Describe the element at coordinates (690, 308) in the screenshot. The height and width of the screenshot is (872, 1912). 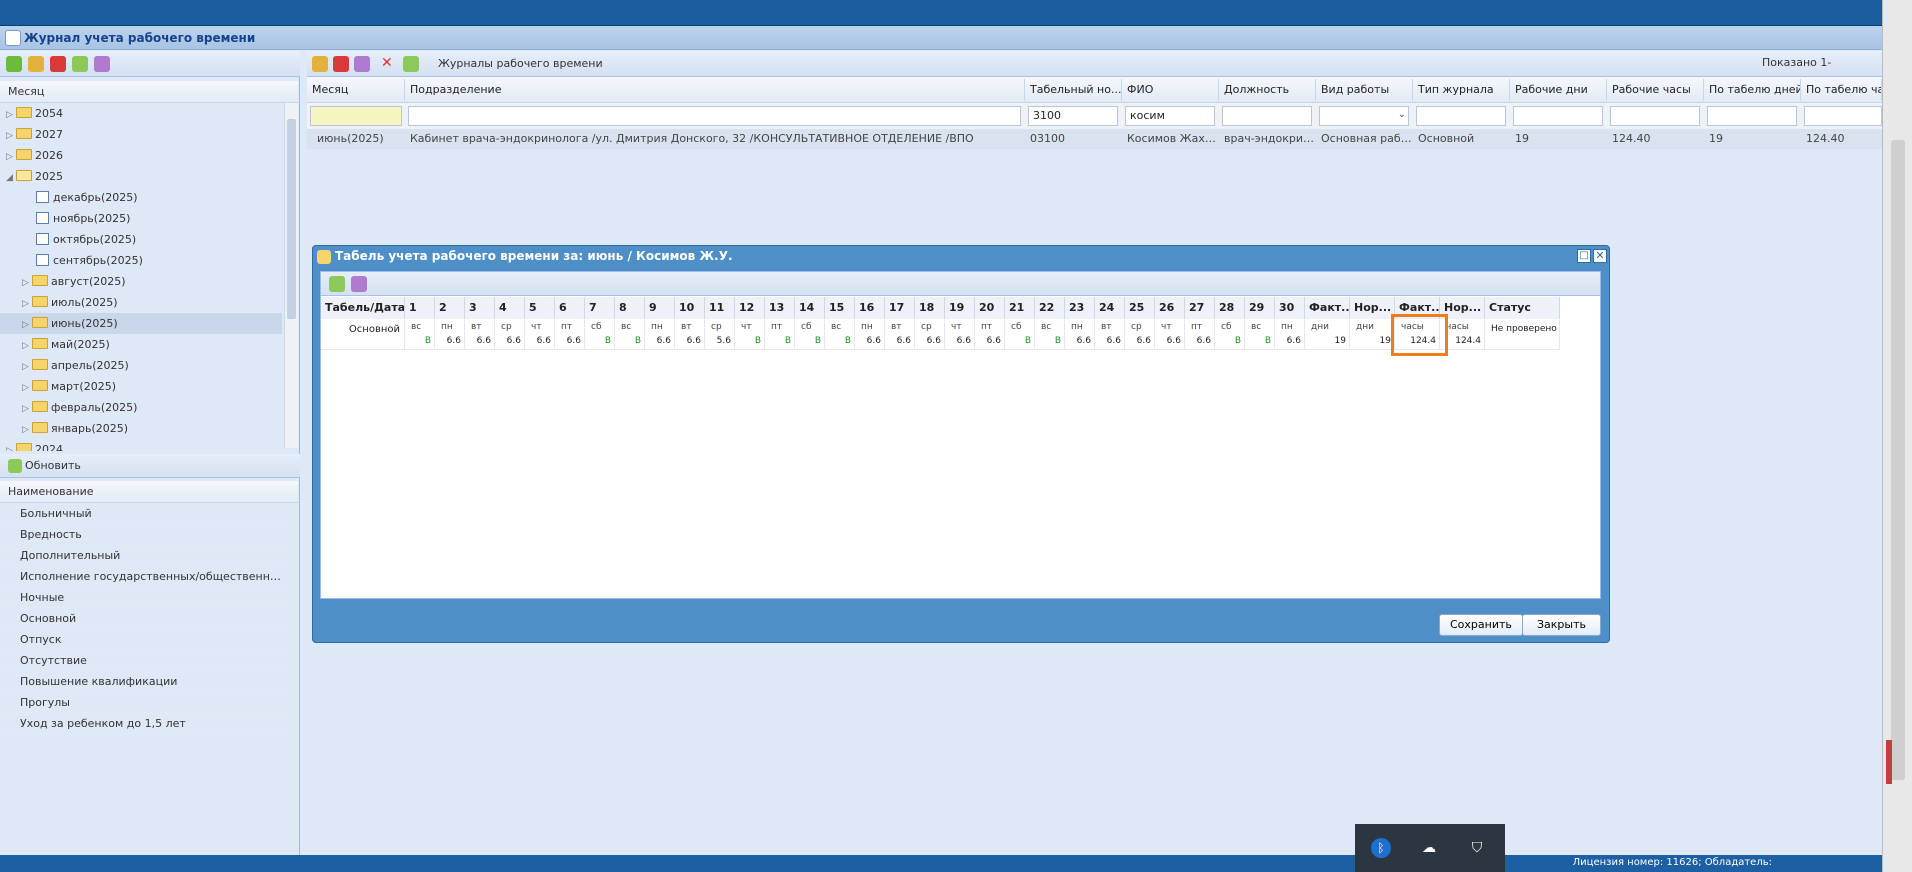
I see `col-day: 10` at that location.